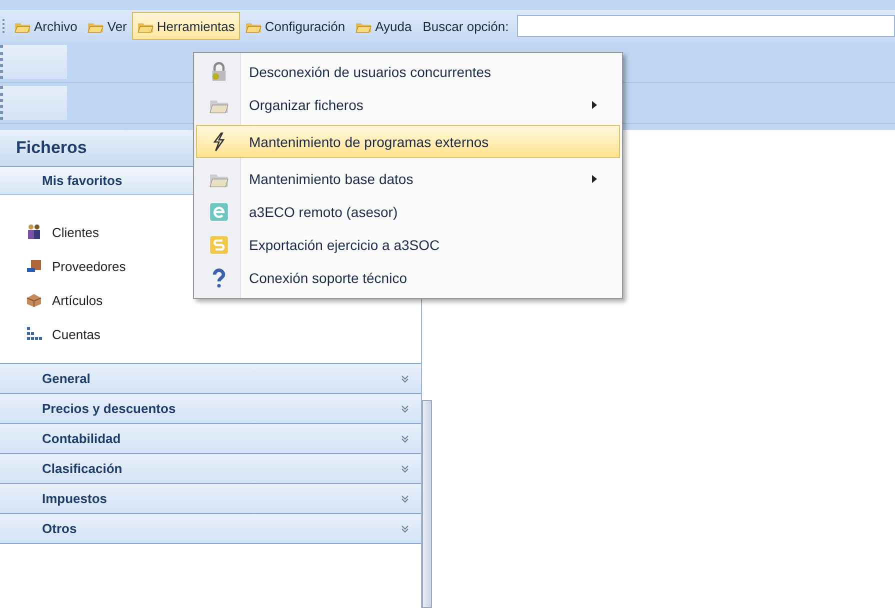  What do you see at coordinates (77, 300) in the screenshot?
I see `favorite-item: Artículos` at bounding box center [77, 300].